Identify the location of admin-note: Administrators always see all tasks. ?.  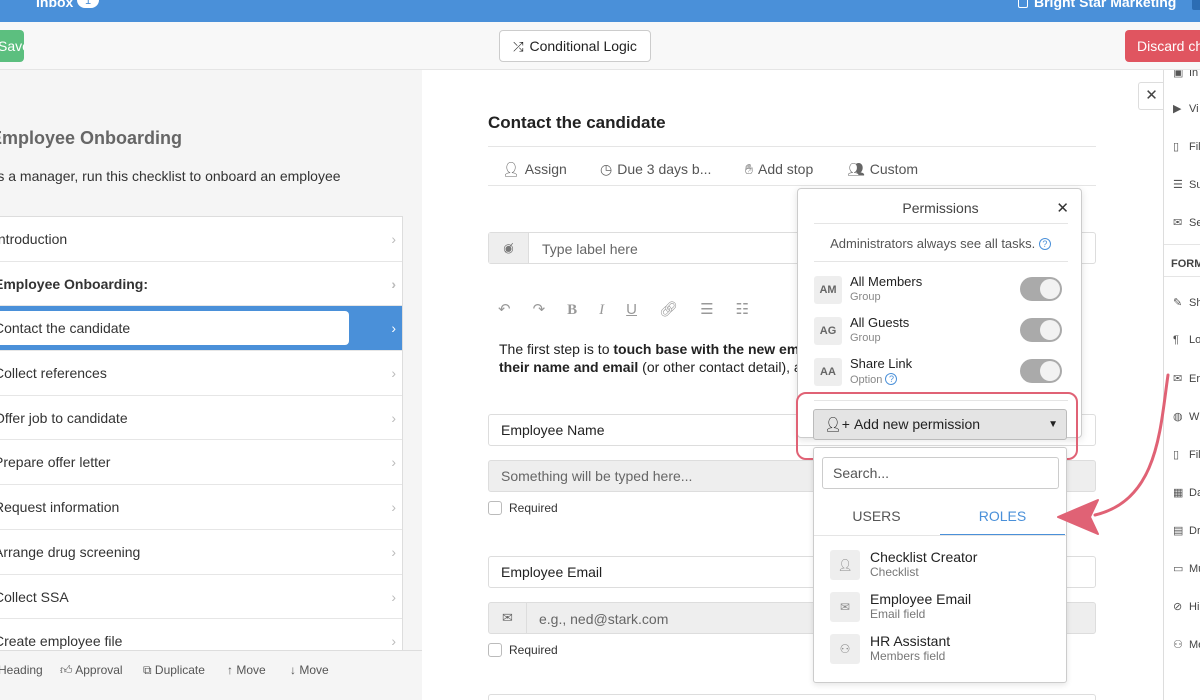
(940, 243).